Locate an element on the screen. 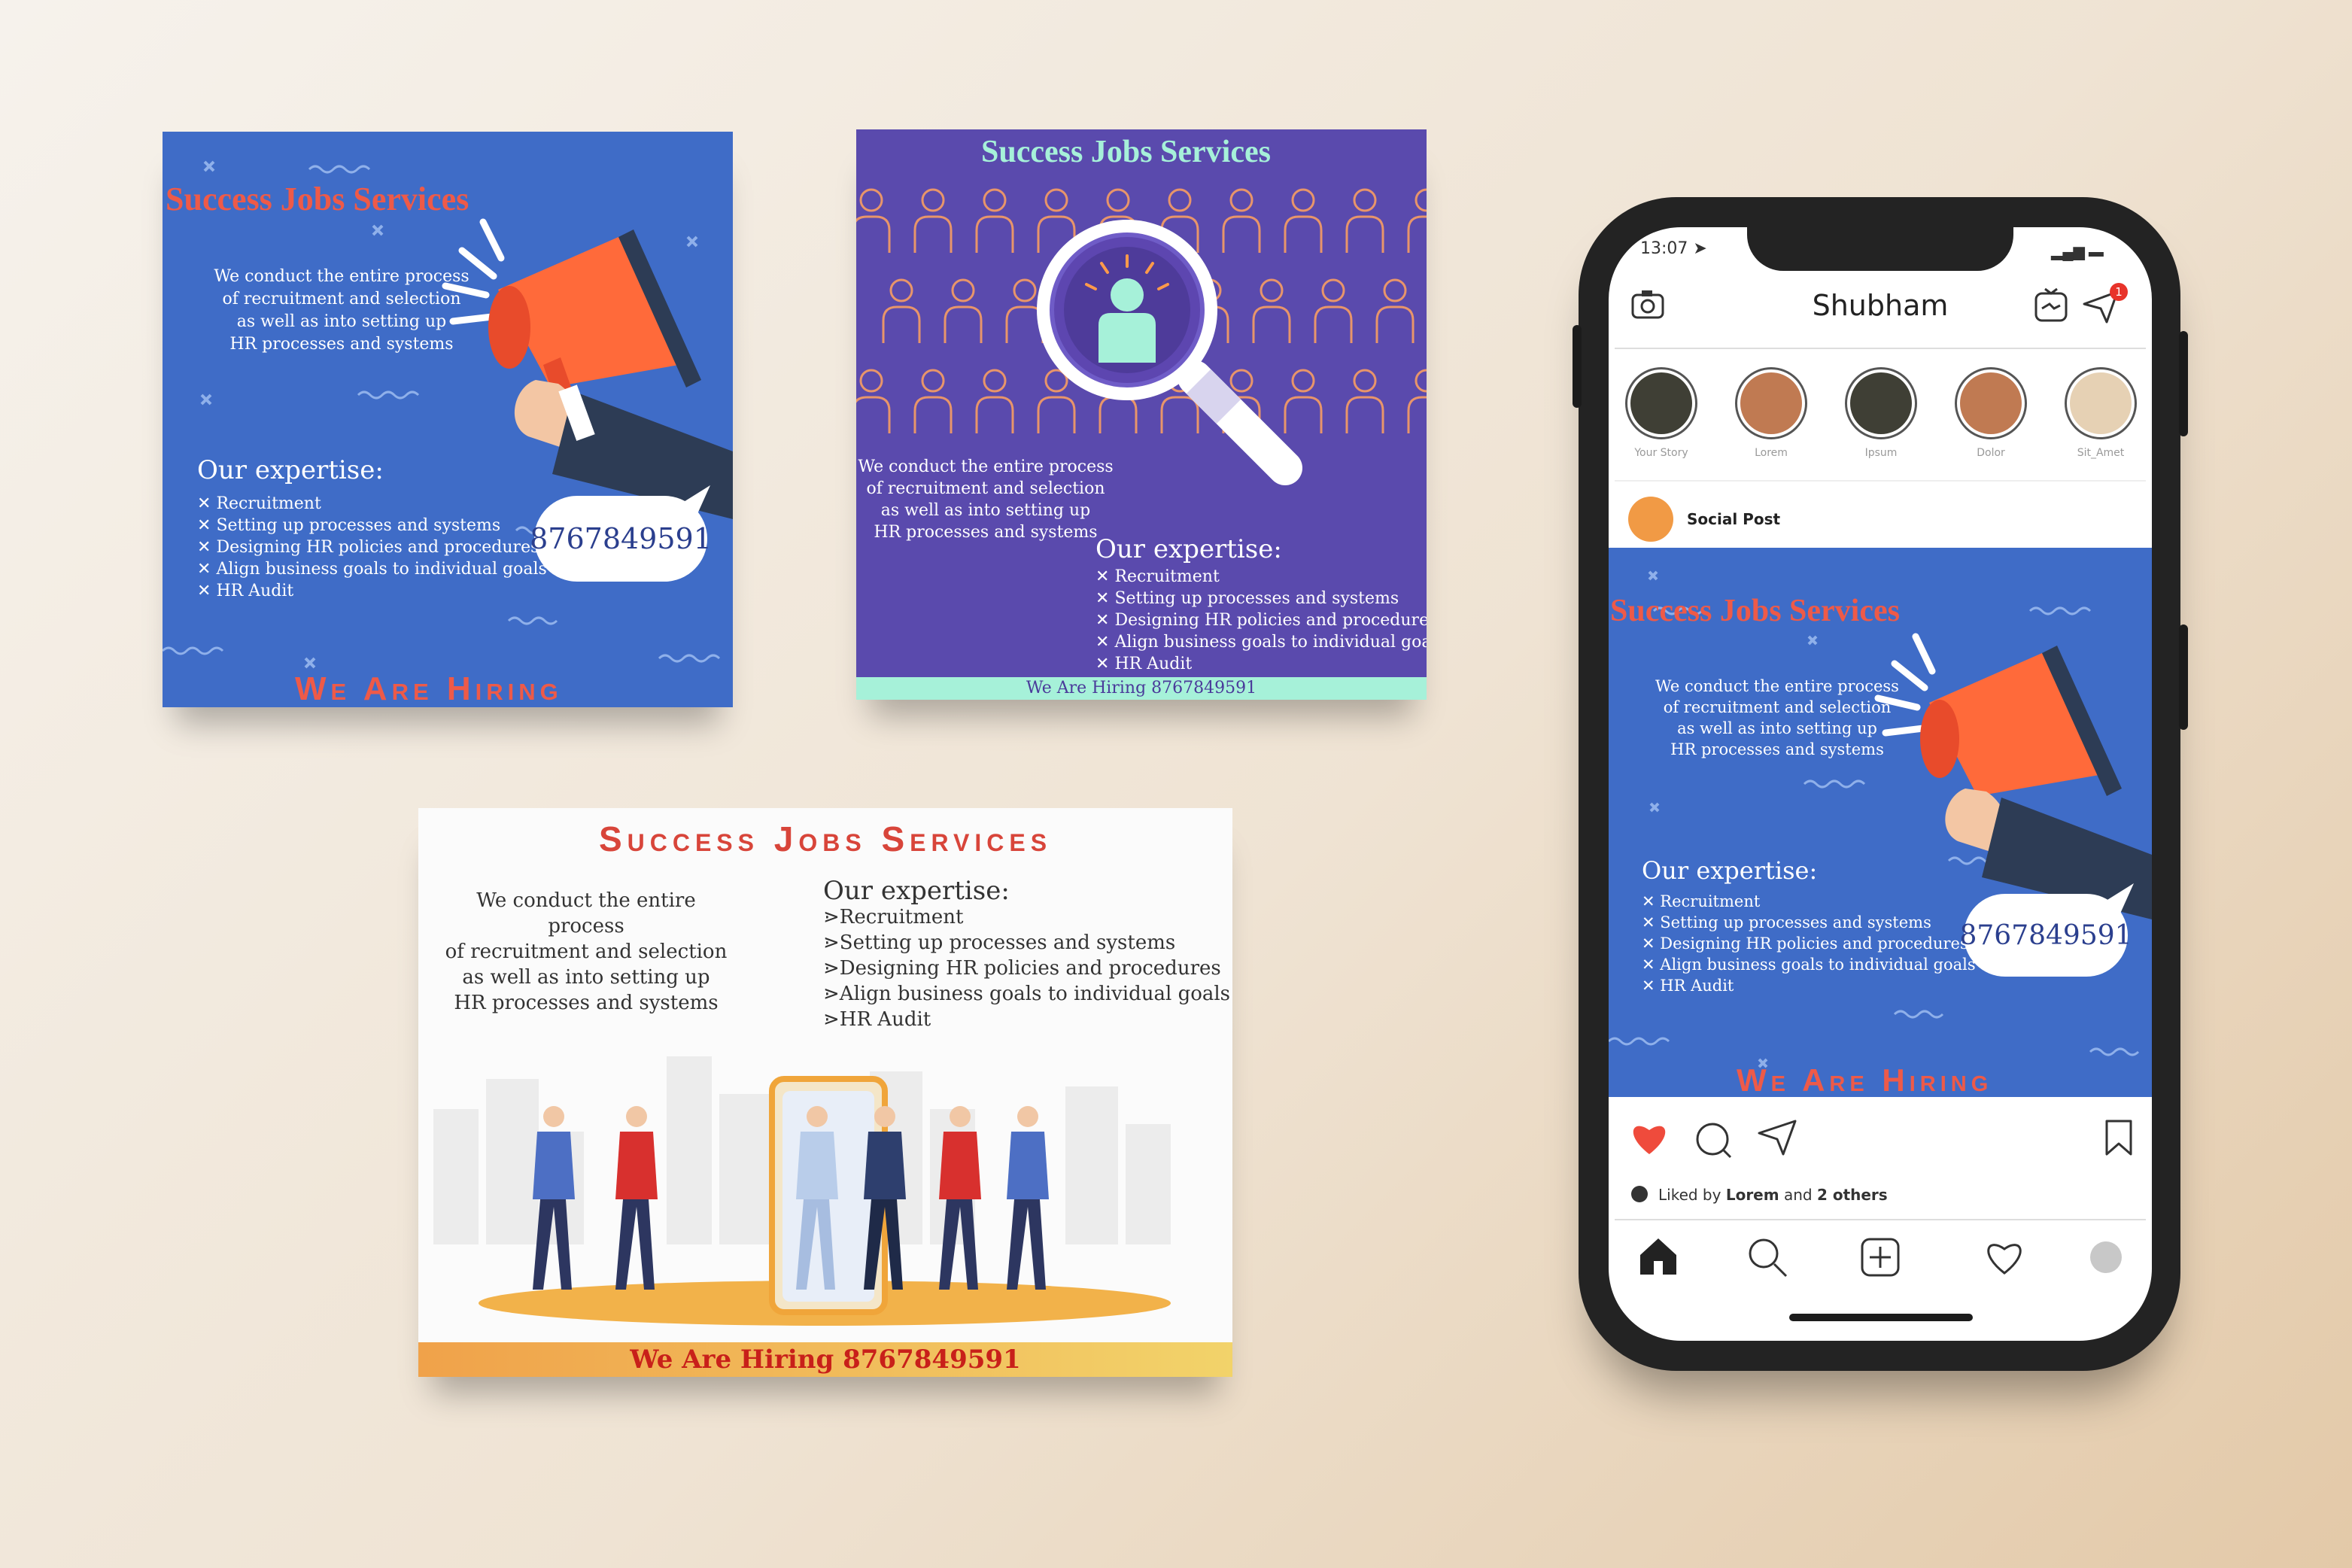 The height and width of the screenshot is (1568, 2352). search-icon is located at coordinates (1768, 1257).